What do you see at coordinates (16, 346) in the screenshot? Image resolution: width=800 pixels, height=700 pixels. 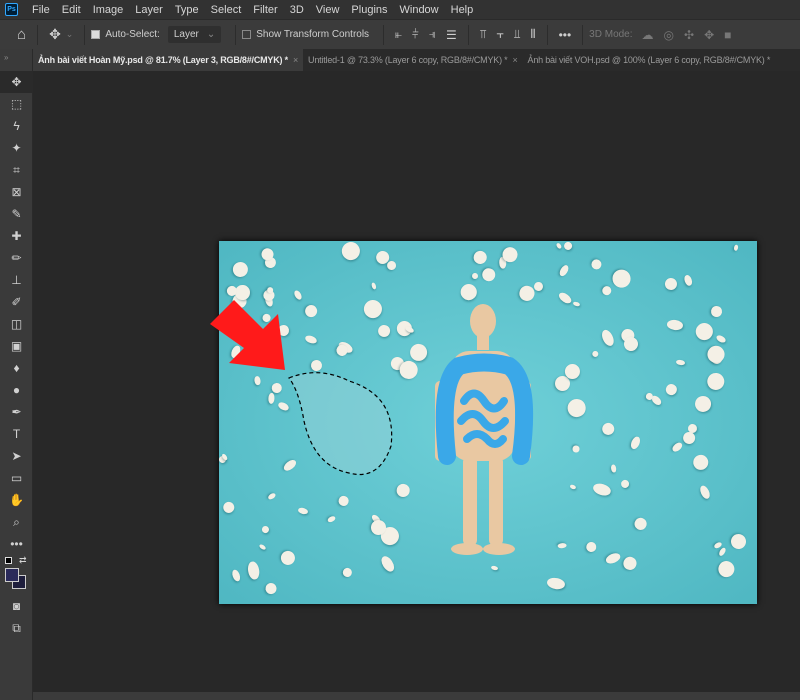 I see `gradient-tool-icon: ▣` at bounding box center [16, 346].